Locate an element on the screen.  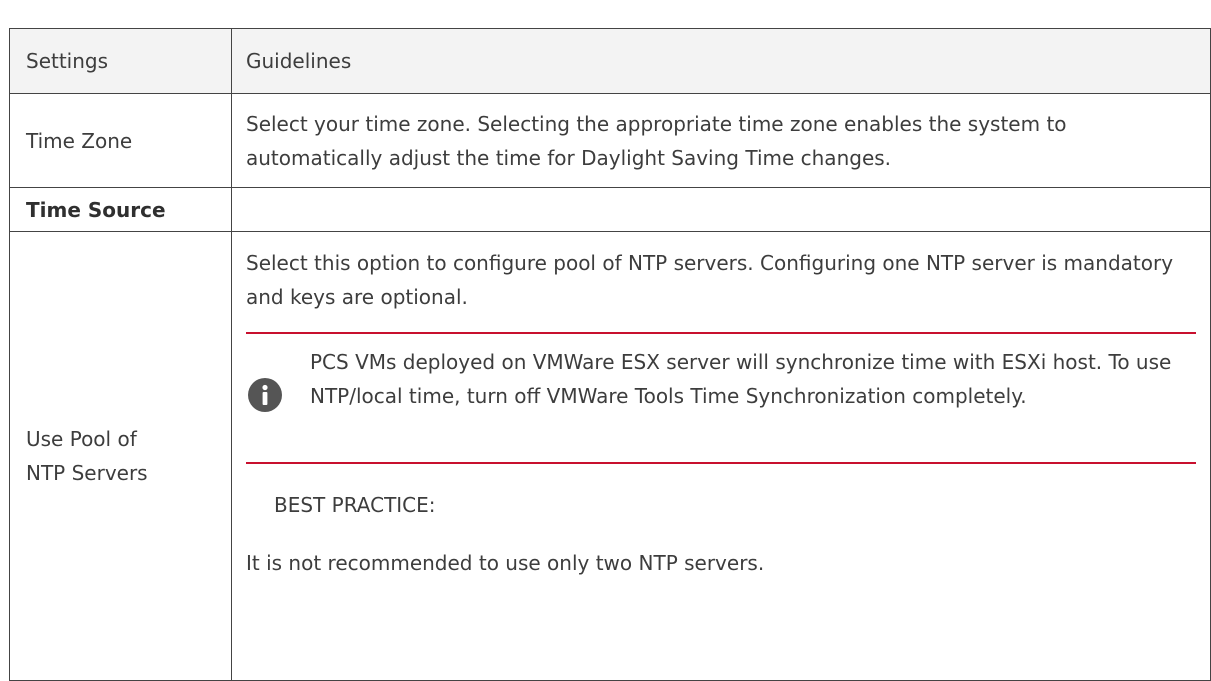
header-guidelines: Guidelines is located at coordinates (299, 61).